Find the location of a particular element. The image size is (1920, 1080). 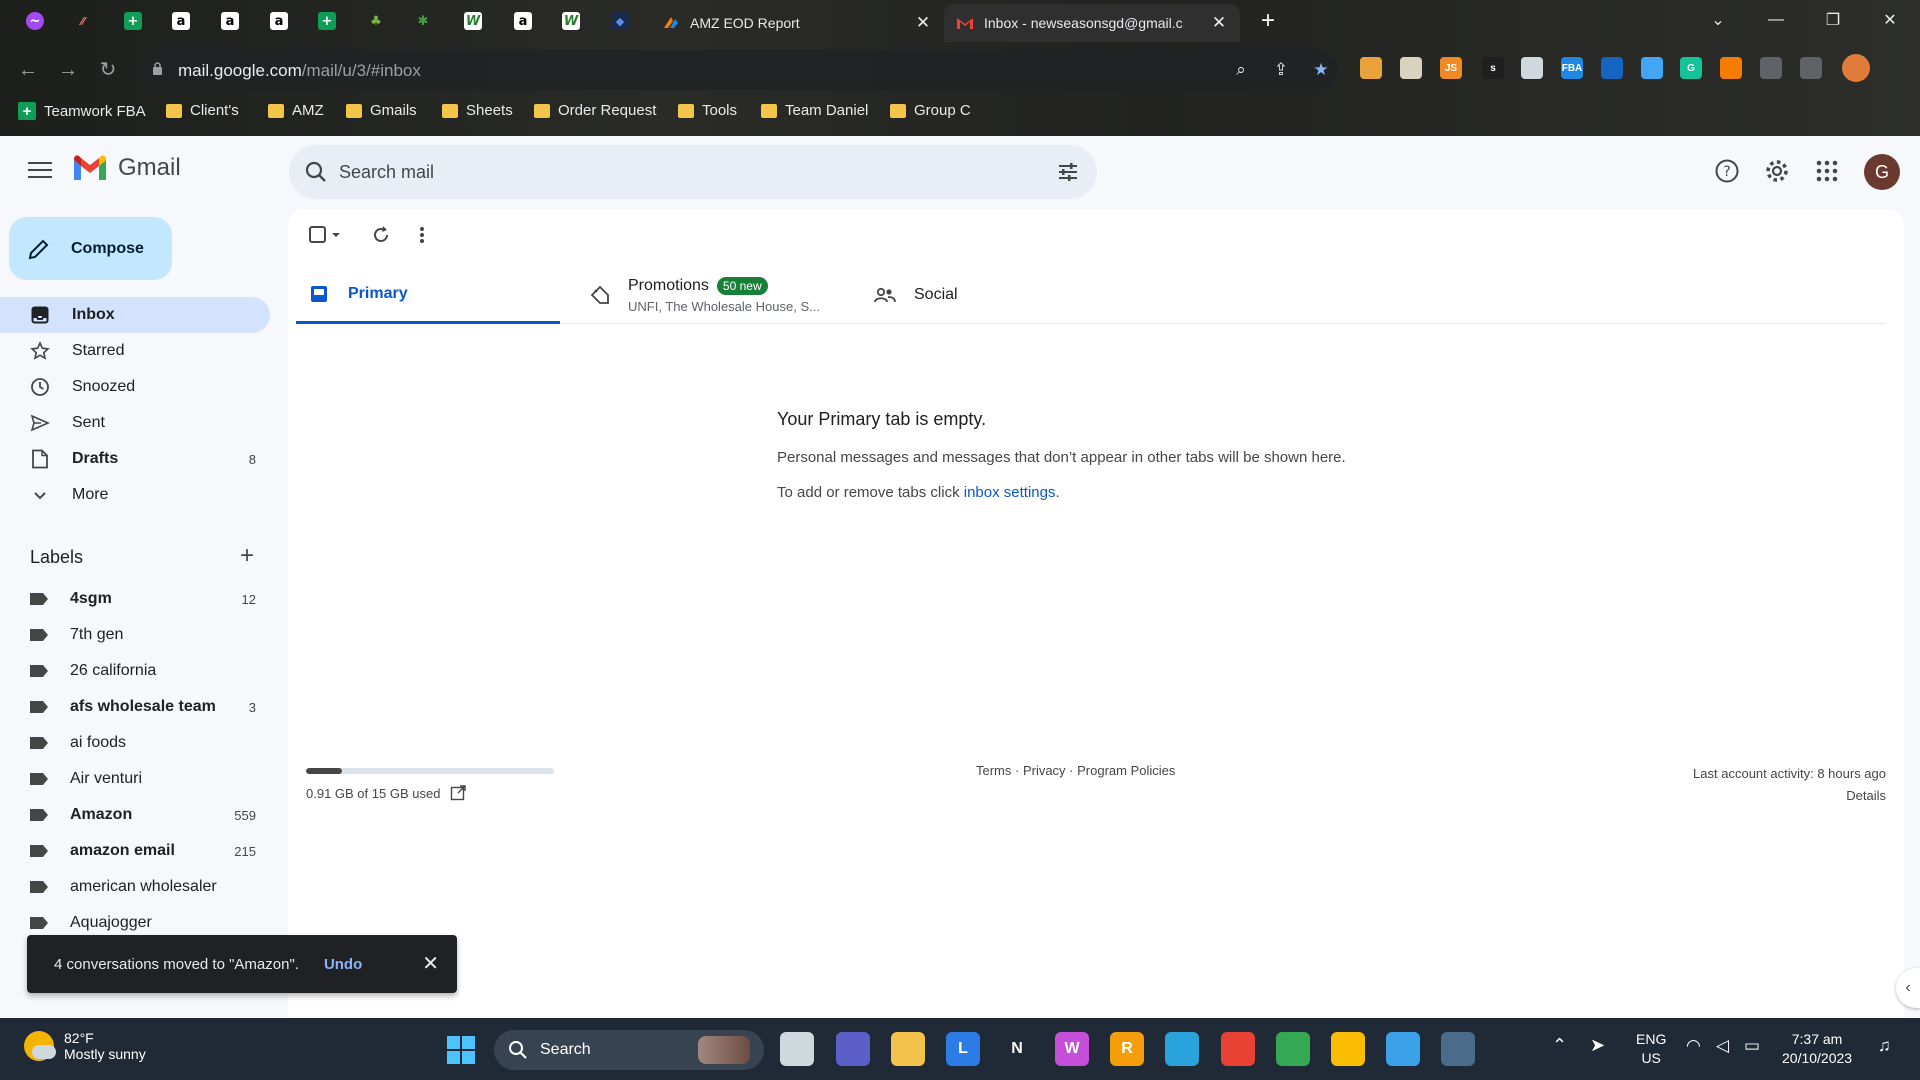

windows-start-icon is located at coordinates (461, 1050).